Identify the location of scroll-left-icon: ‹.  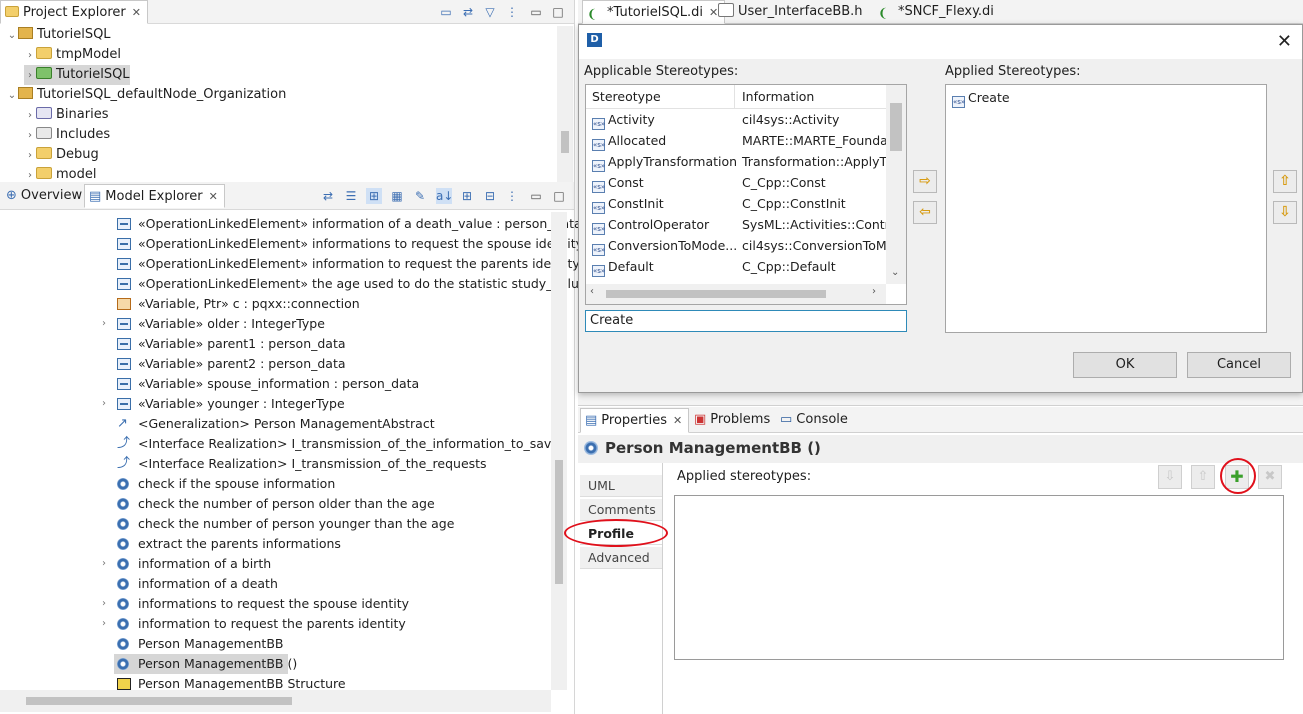
(592, 291).